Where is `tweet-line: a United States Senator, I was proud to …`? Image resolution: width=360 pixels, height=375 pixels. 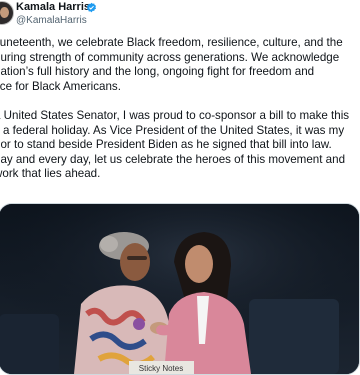 tweet-line: a United States Senator, I was proud to … is located at coordinates (175, 115).